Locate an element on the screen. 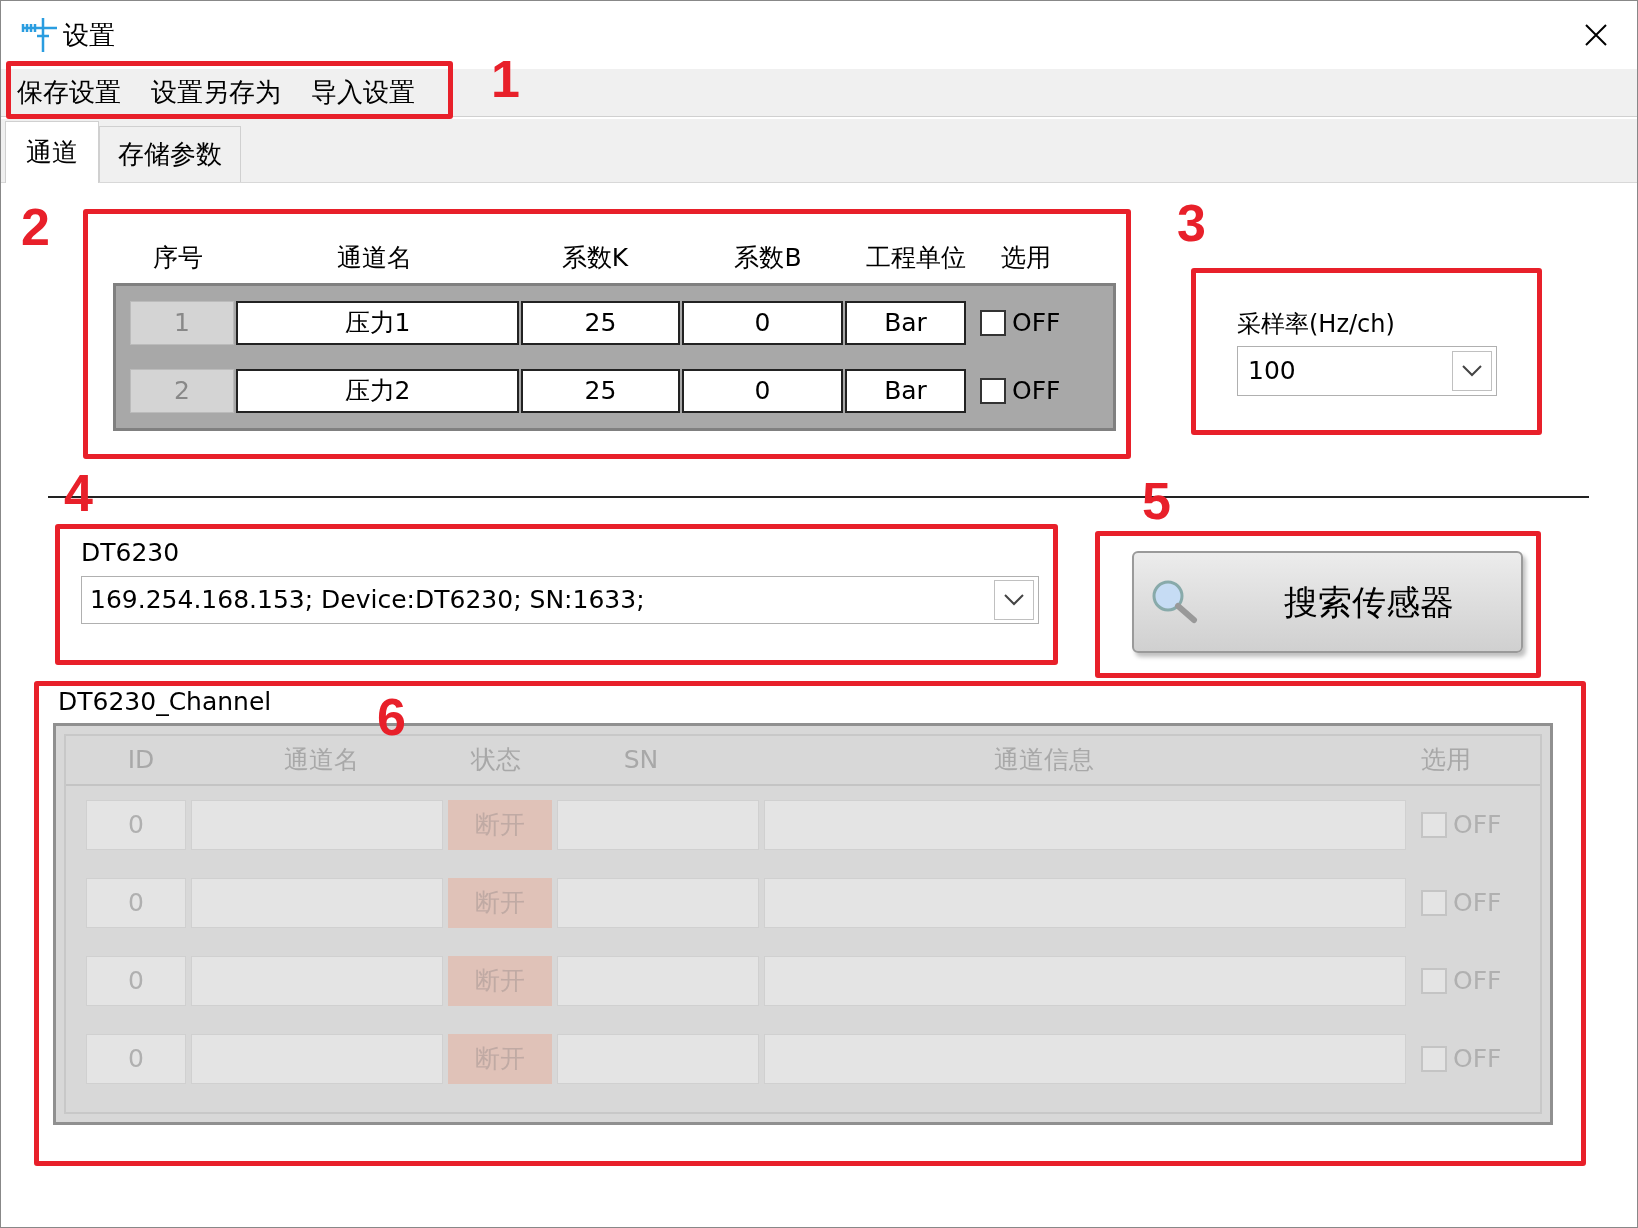 This screenshot has width=1638, height=1228. menu-item: 保存设置 is located at coordinates (69, 92).